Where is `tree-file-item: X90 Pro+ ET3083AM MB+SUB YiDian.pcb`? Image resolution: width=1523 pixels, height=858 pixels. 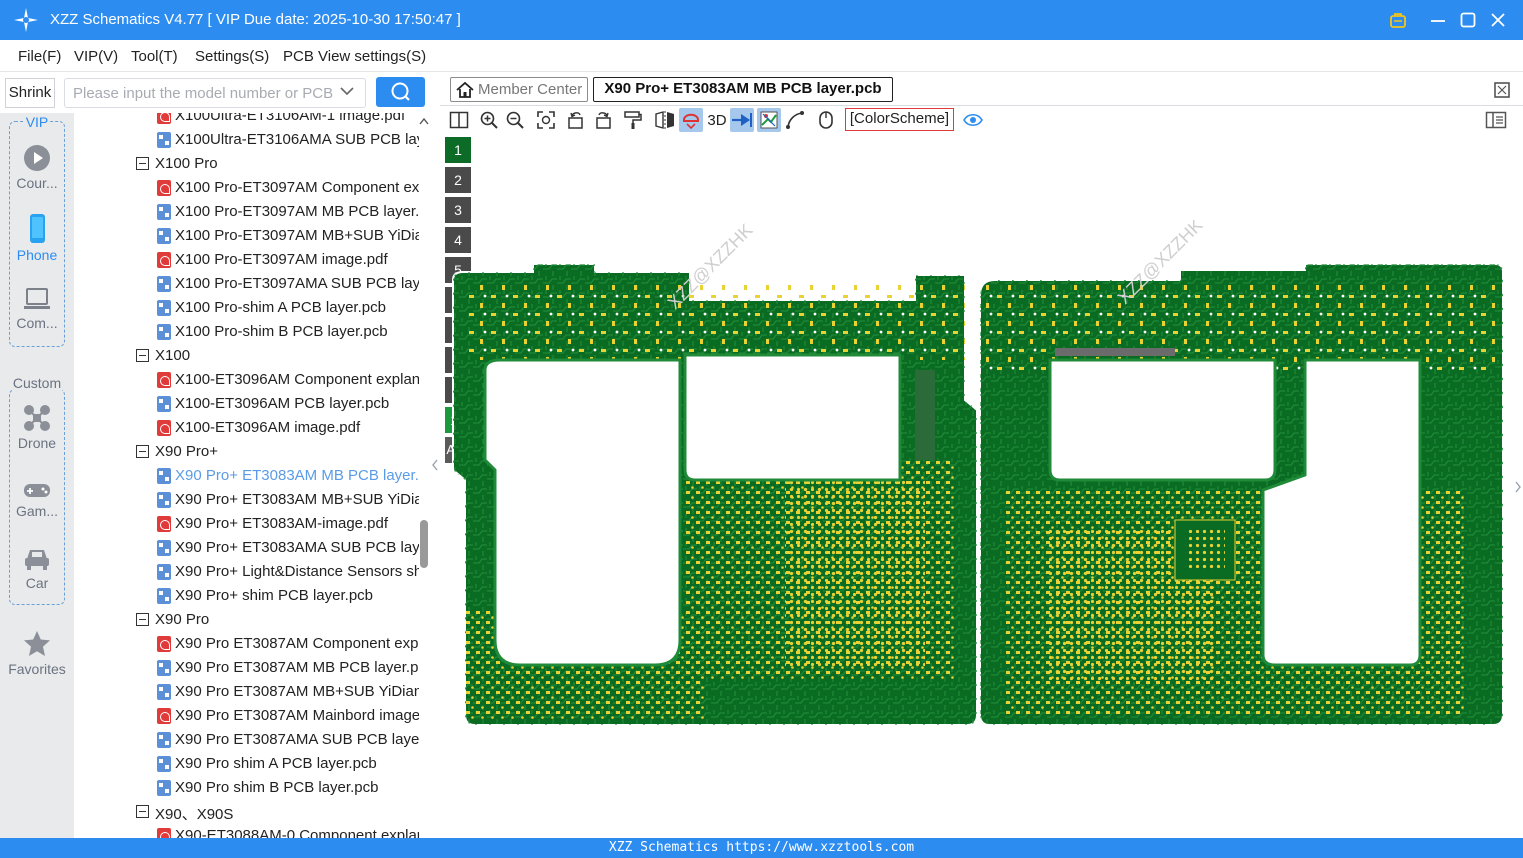 tree-file-item: X90 Pro+ ET3083AM MB+SUB YiDian.pcb is located at coordinates (246, 500).